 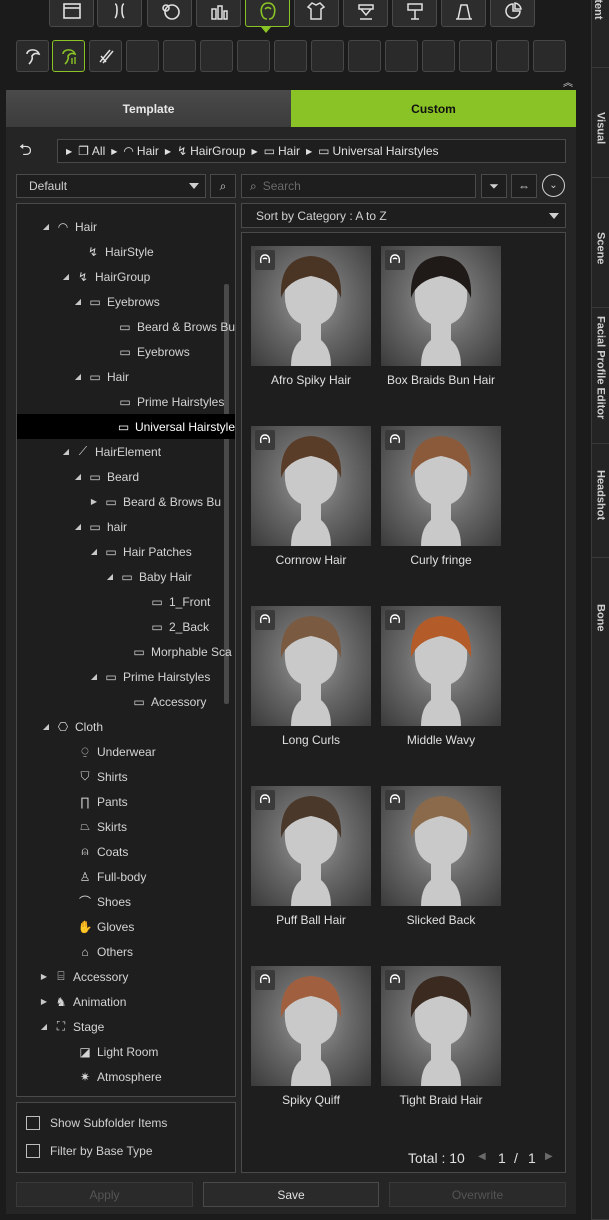 I want to click on pose-icon, so click(x=414, y=13).